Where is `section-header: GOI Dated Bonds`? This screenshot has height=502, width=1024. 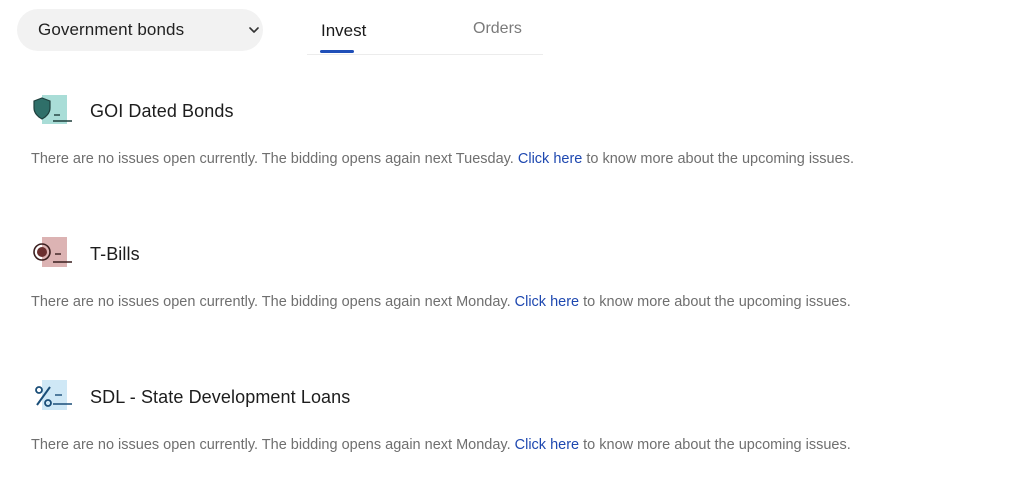 section-header: GOI Dated Bonds is located at coordinates (300, 112).